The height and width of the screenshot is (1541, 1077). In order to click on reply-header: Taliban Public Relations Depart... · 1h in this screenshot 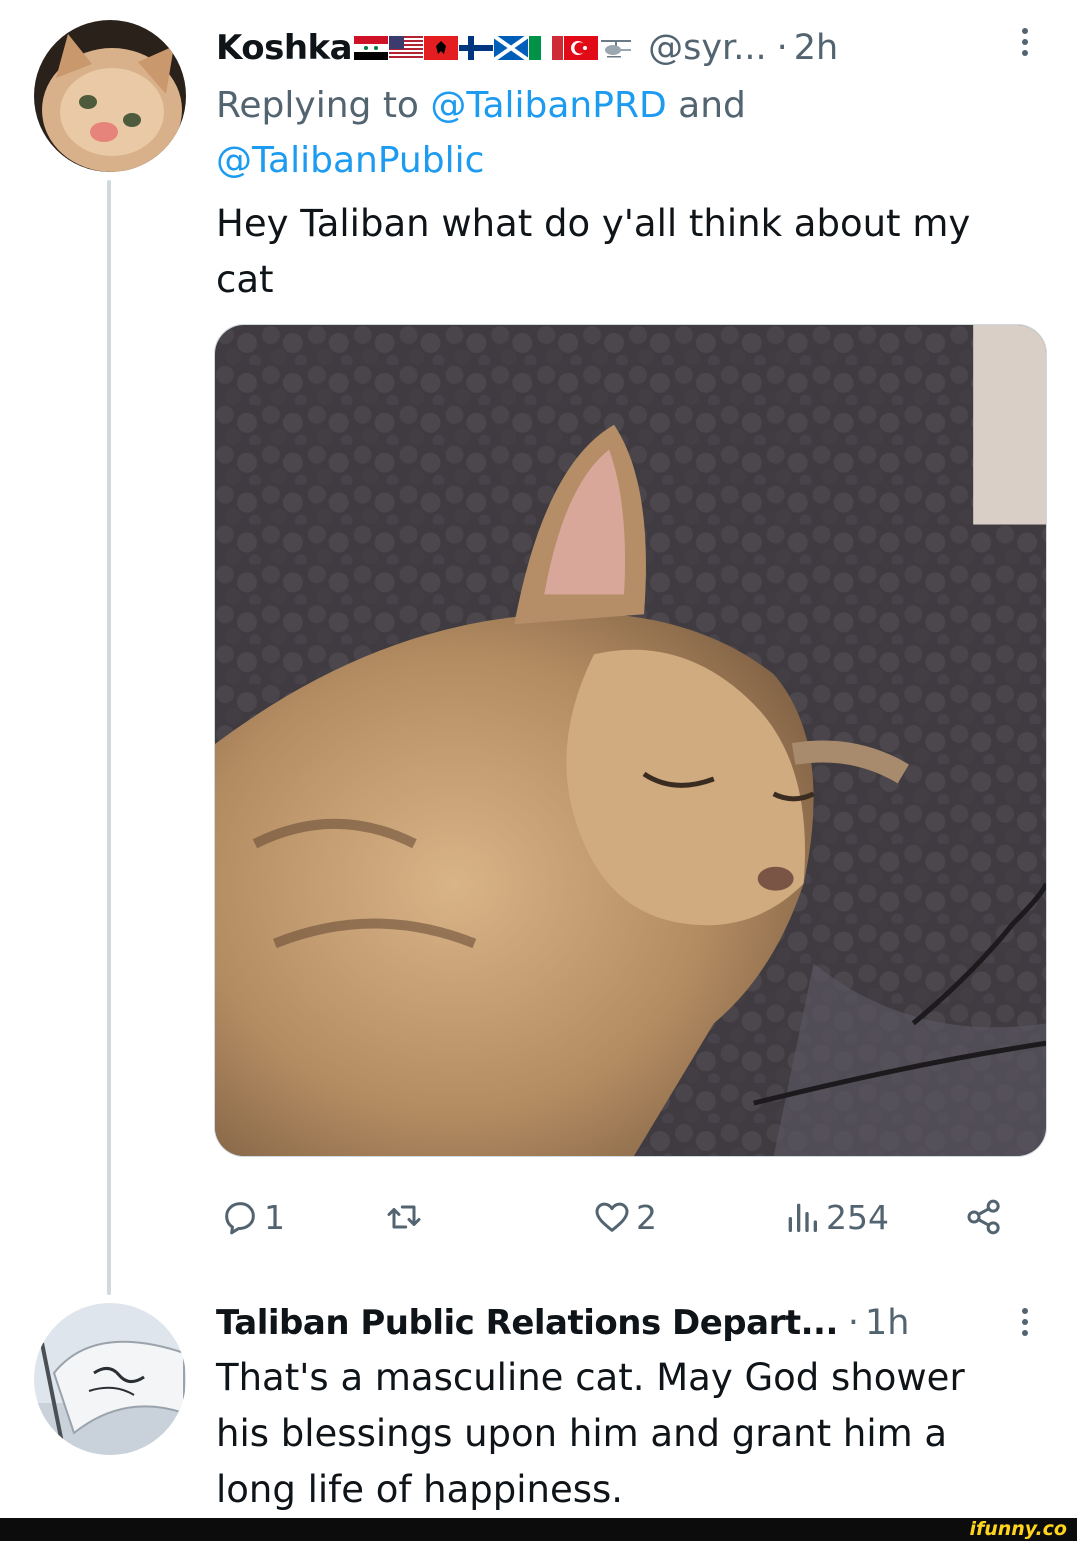, I will do `click(562, 1323)`.